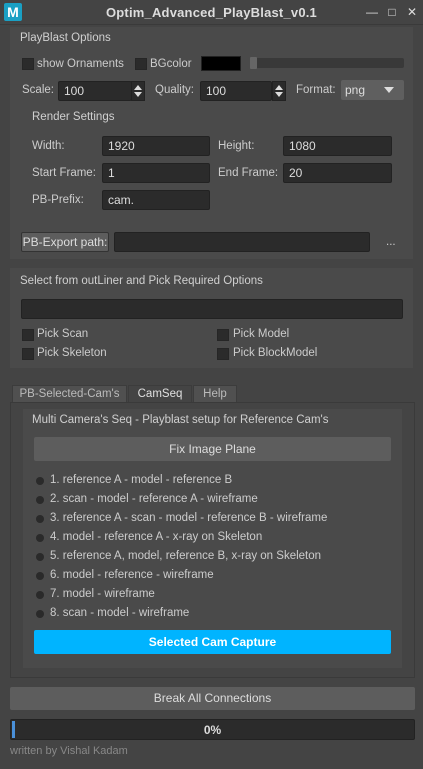  What do you see at coordinates (64, 173) in the screenshot?
I see `start-frame-label: Start Frame:` at bounding box center [64, 173].